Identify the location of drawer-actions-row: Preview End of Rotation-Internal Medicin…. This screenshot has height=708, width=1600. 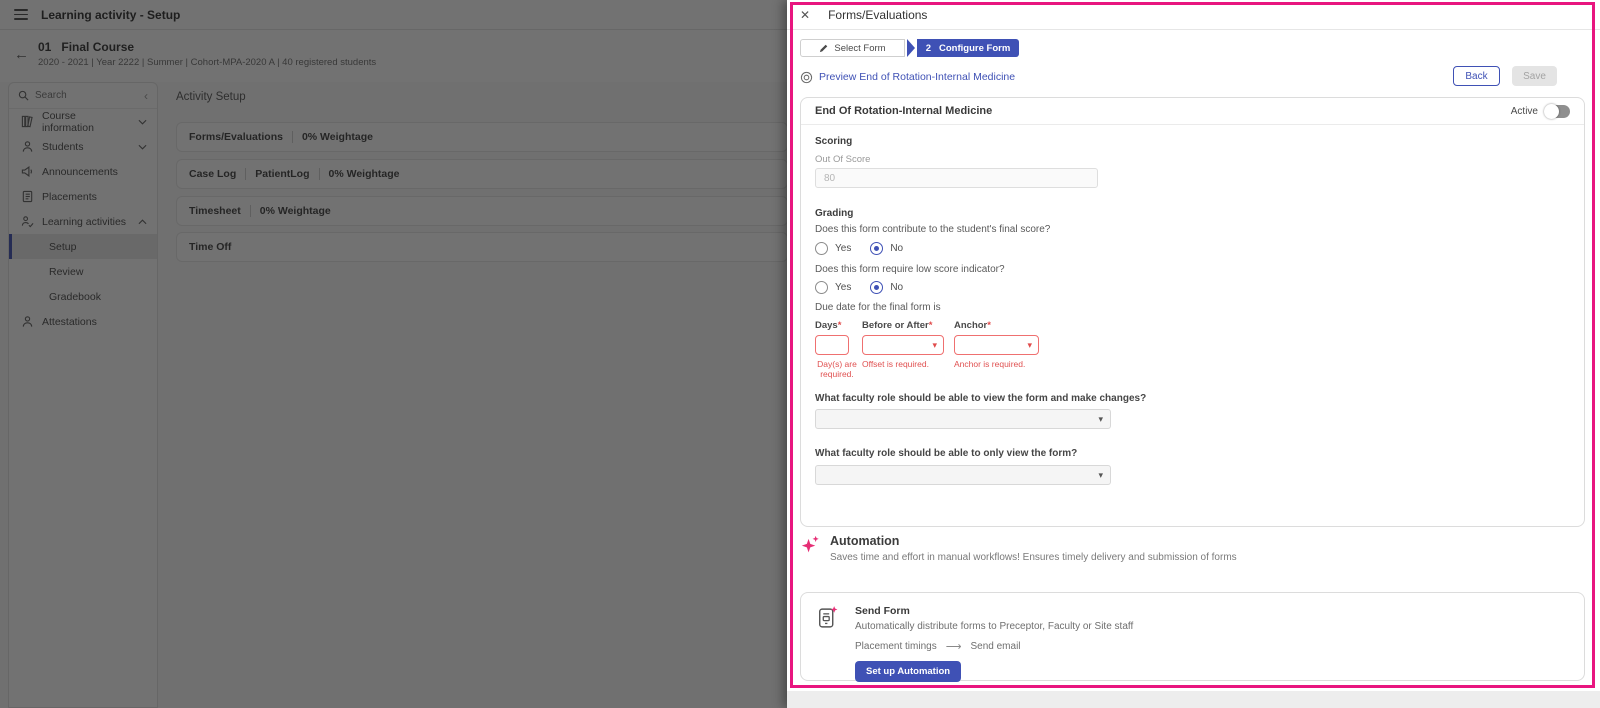
(1193, 77).